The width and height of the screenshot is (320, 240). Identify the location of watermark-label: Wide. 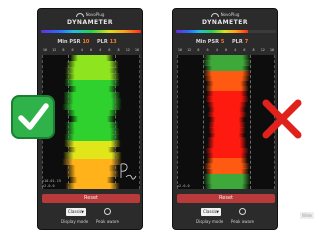
(307, 215).